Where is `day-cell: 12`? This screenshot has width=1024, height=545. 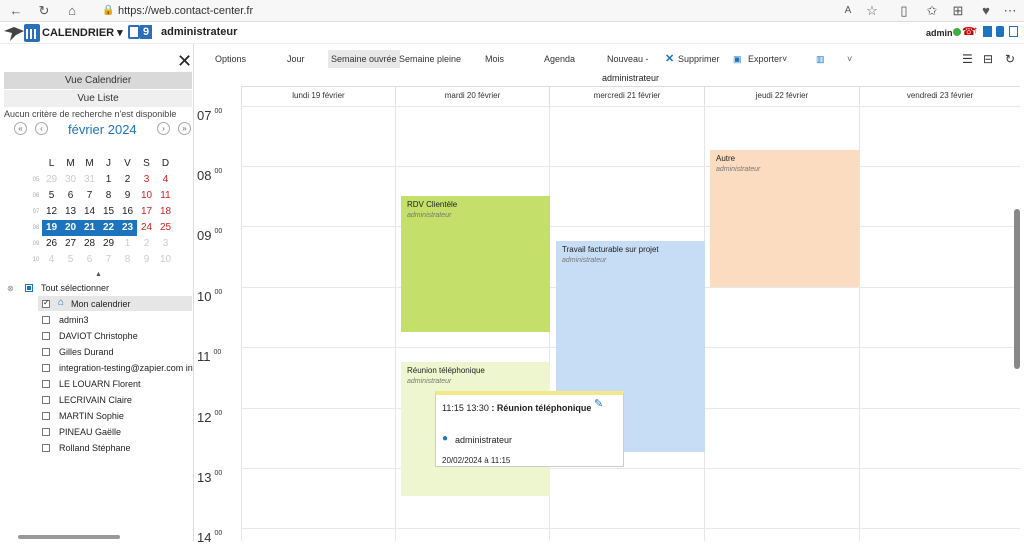 day-cell: 12 is located at coordinates (51, 212).